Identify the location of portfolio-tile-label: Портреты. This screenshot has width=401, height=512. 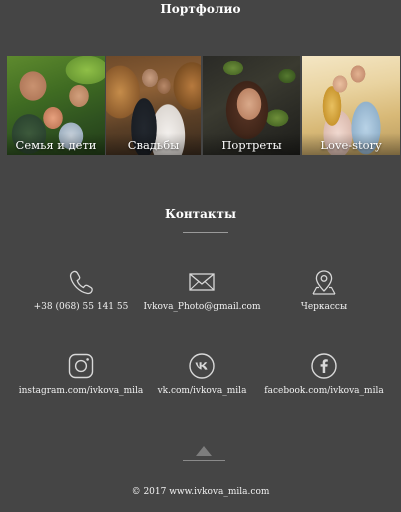
(251, 145).